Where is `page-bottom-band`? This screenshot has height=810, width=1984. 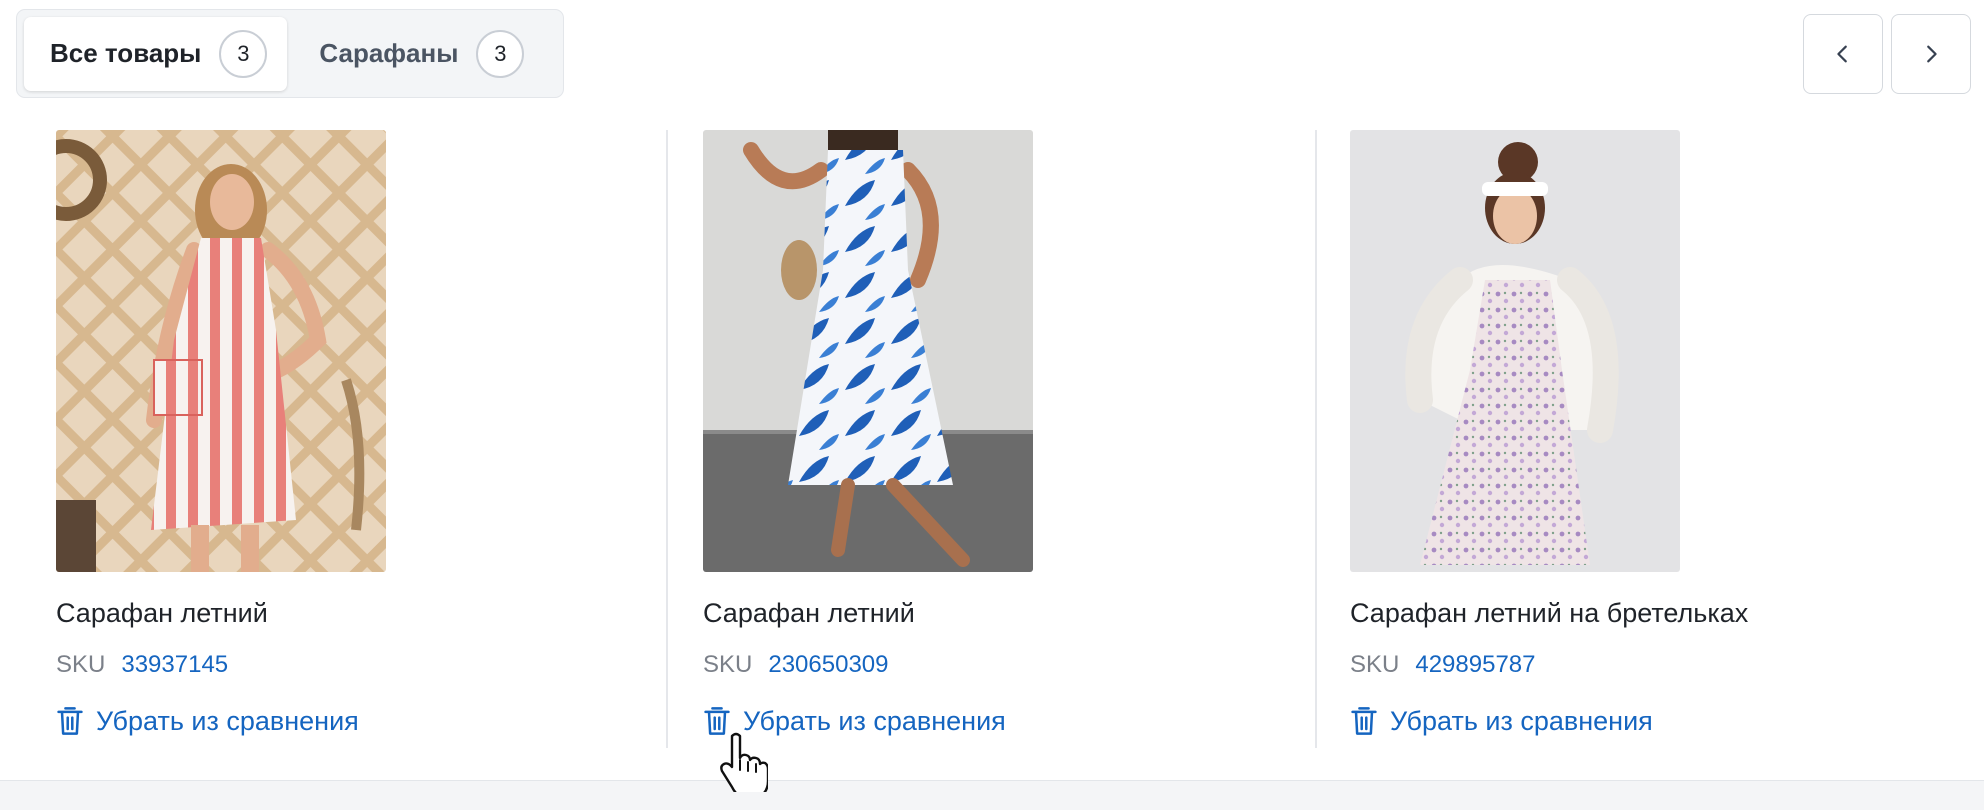
page-bottom-band is located at coordinates (992, 795).